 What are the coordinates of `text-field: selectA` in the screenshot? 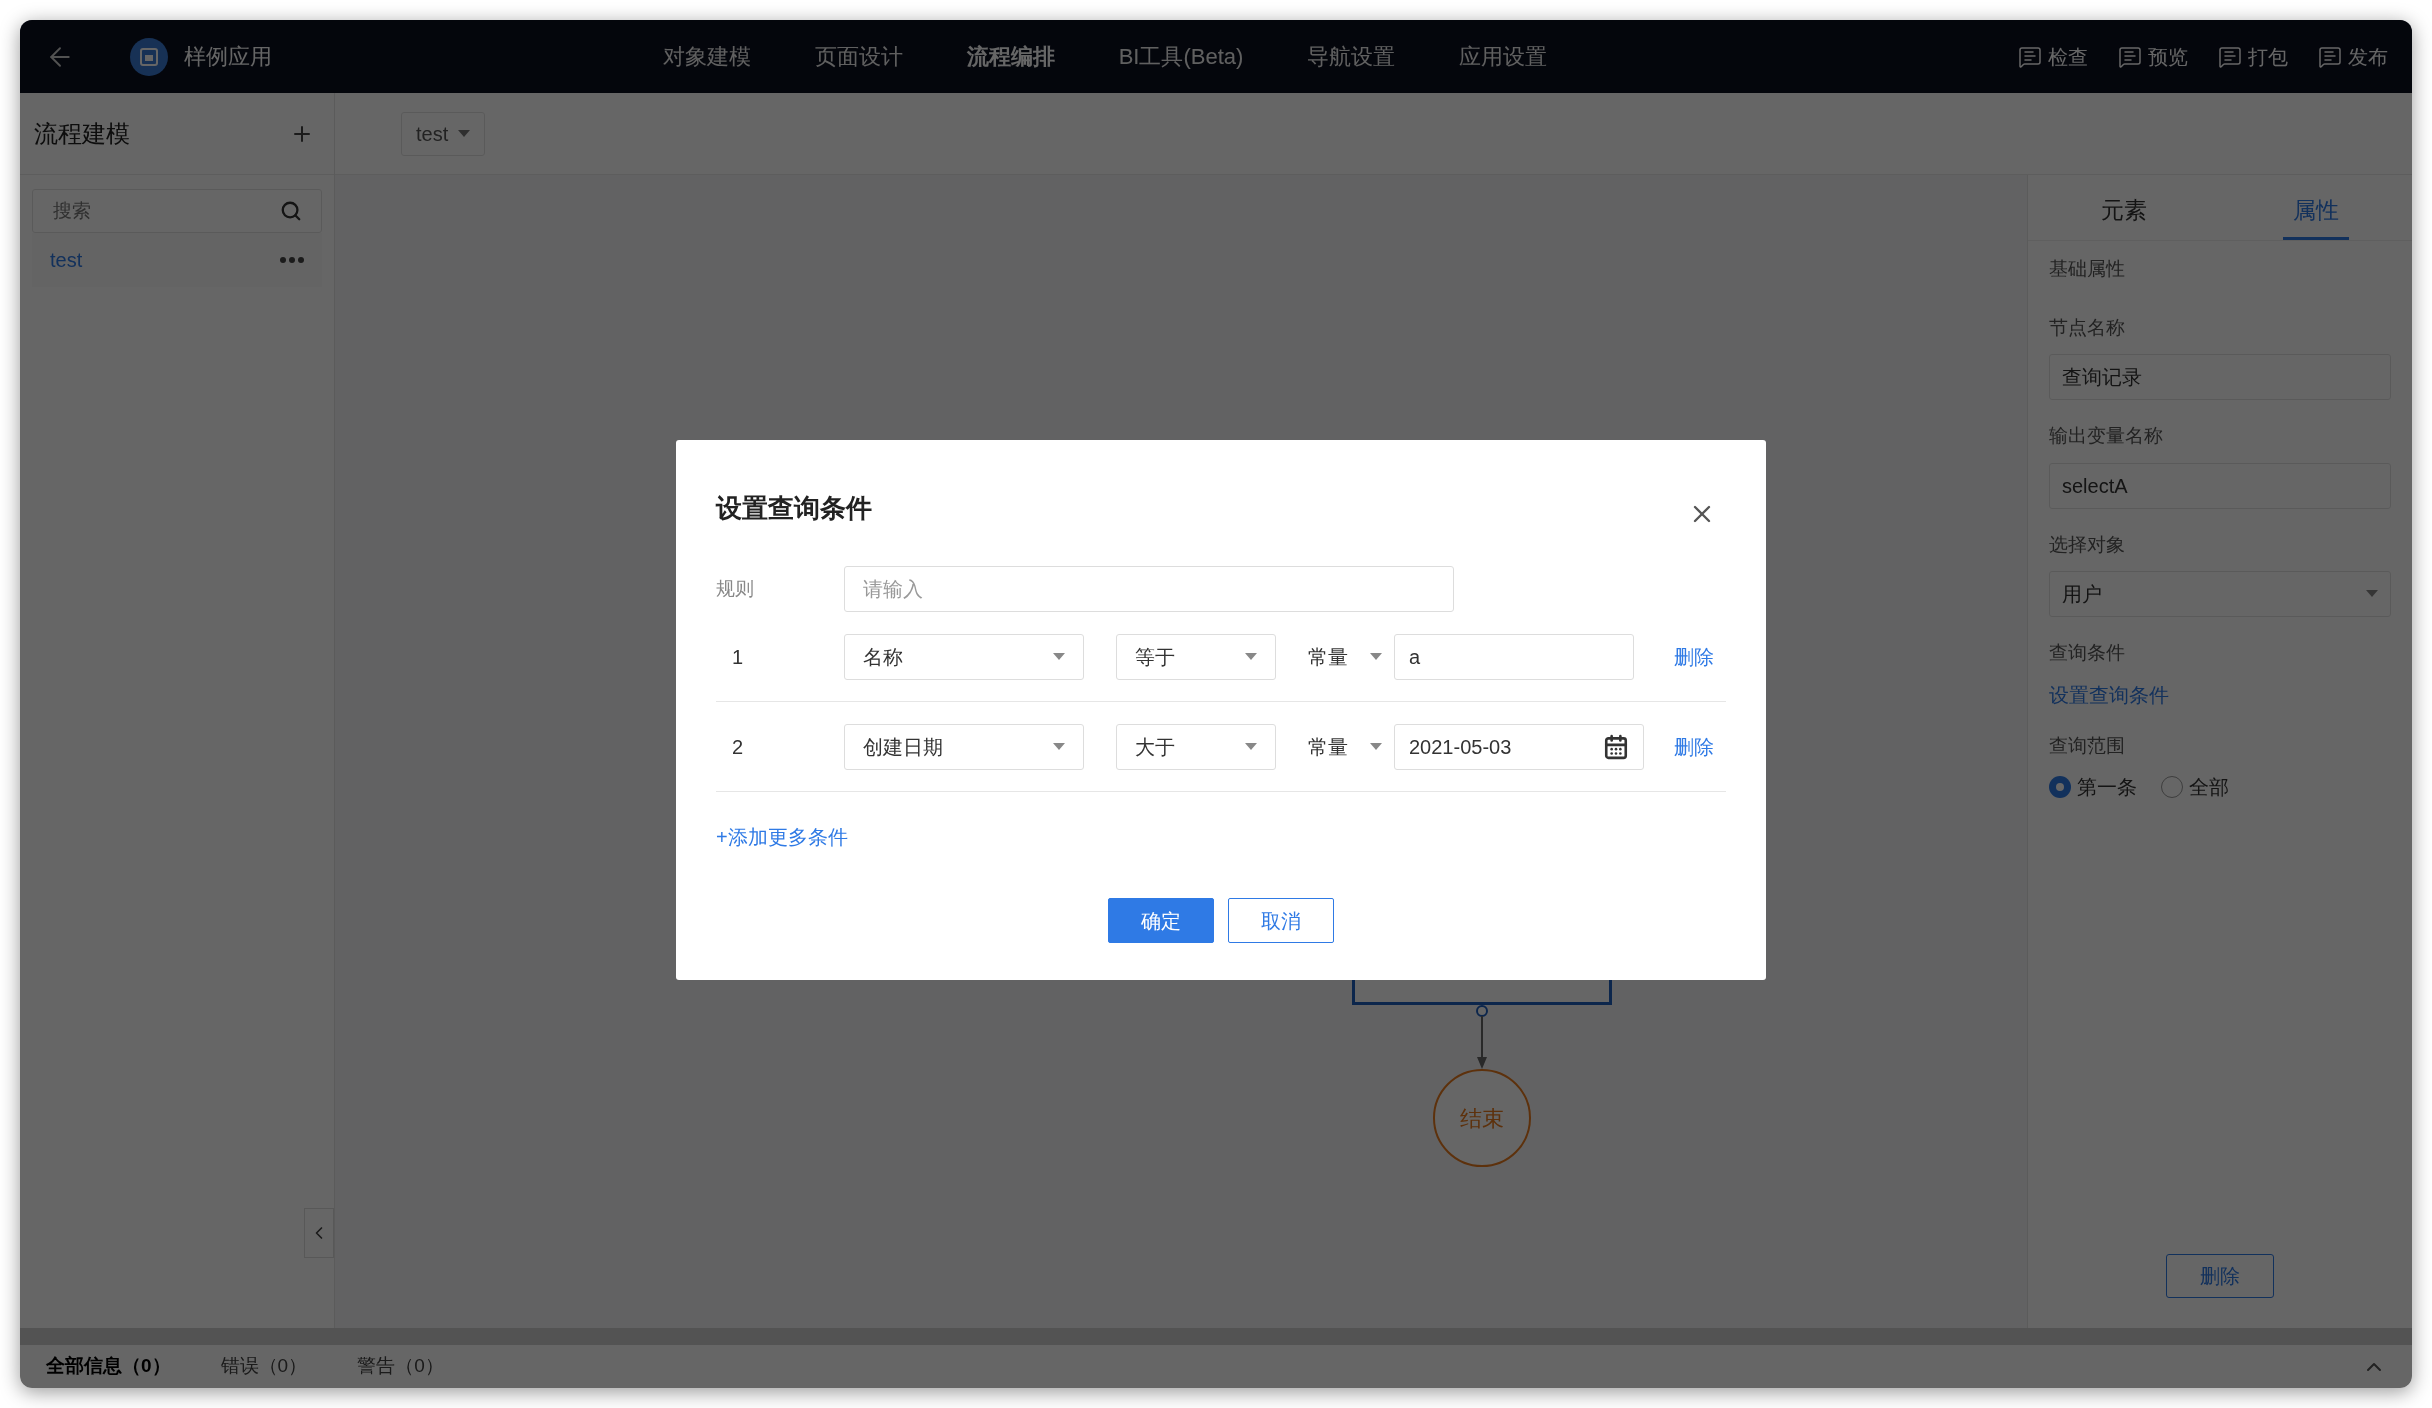 It's located at (2220, 485).